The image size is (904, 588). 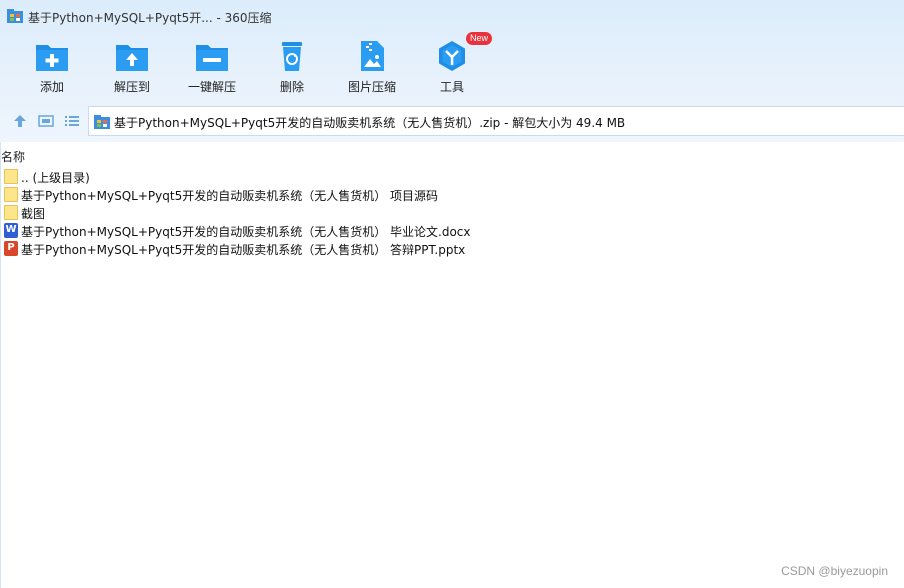 What do you see at coordinates (72, 121) in the screenshot?
I see `list-view-icon` at bounding box center [72, 121].